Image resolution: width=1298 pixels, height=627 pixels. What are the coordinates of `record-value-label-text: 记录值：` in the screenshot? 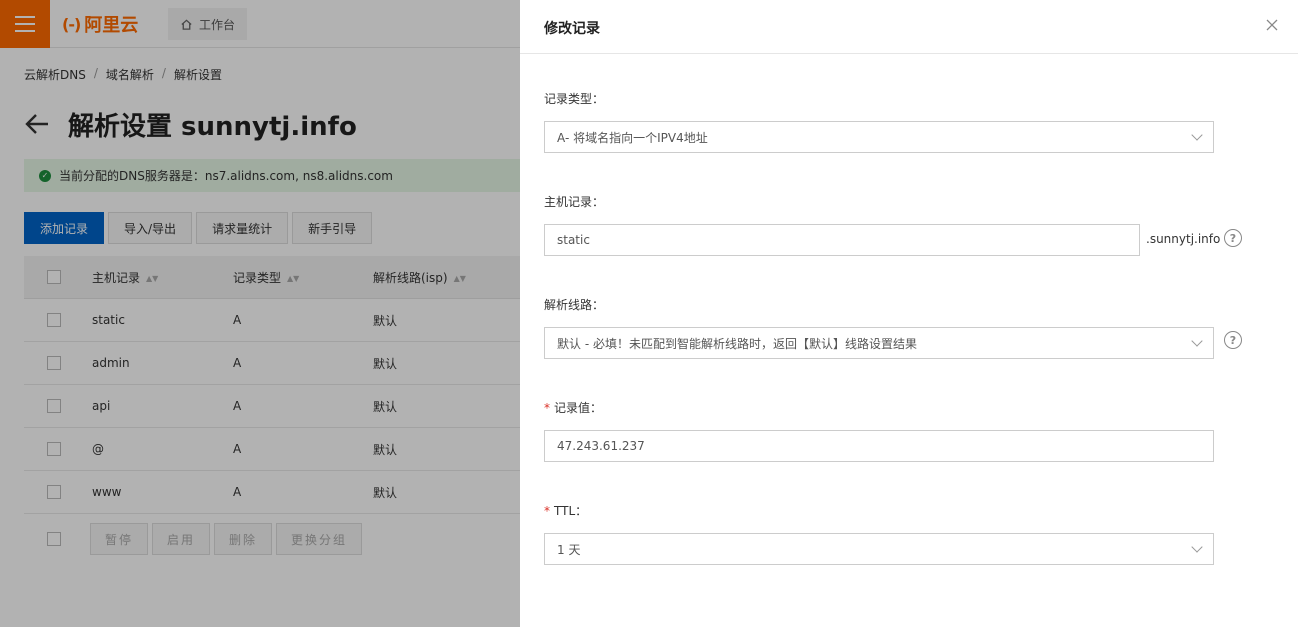 It's located at (578, 408).